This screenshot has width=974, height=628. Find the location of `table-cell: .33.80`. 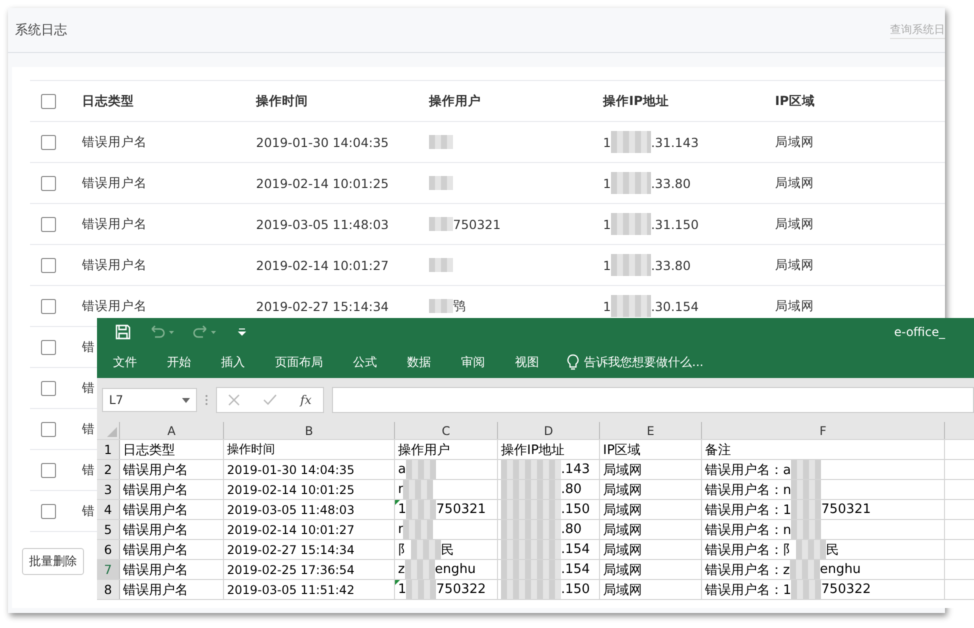

table-cell: .33.80 is located at coordinates (670, 265).